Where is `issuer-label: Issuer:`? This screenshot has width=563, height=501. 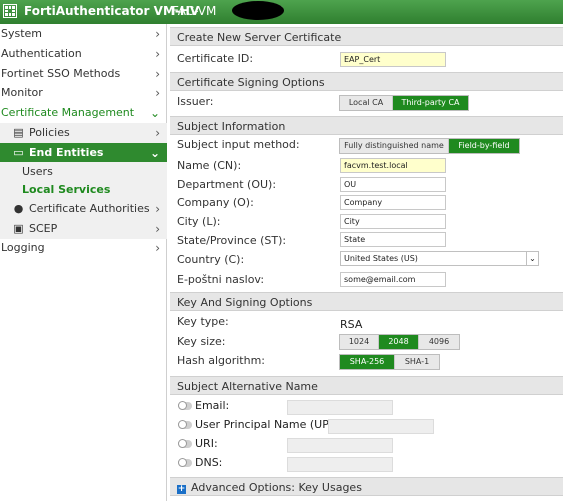 issuer-label: Issuer: is located at coordinates (195, 101).